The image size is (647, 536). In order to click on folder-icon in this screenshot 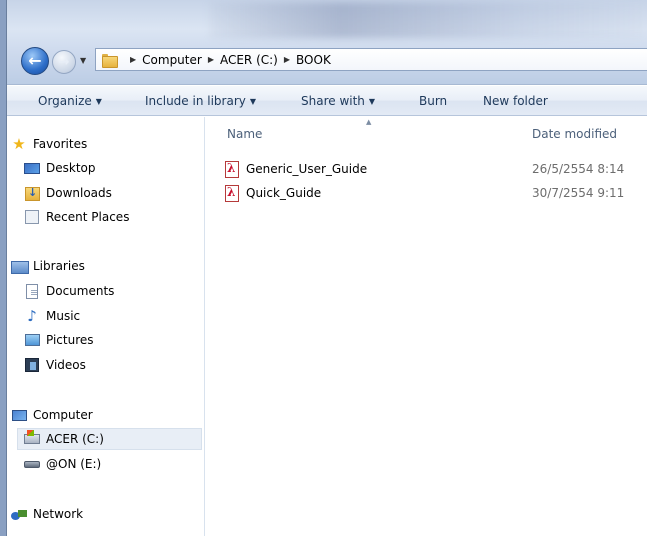, I will do `click(110, 60)`.